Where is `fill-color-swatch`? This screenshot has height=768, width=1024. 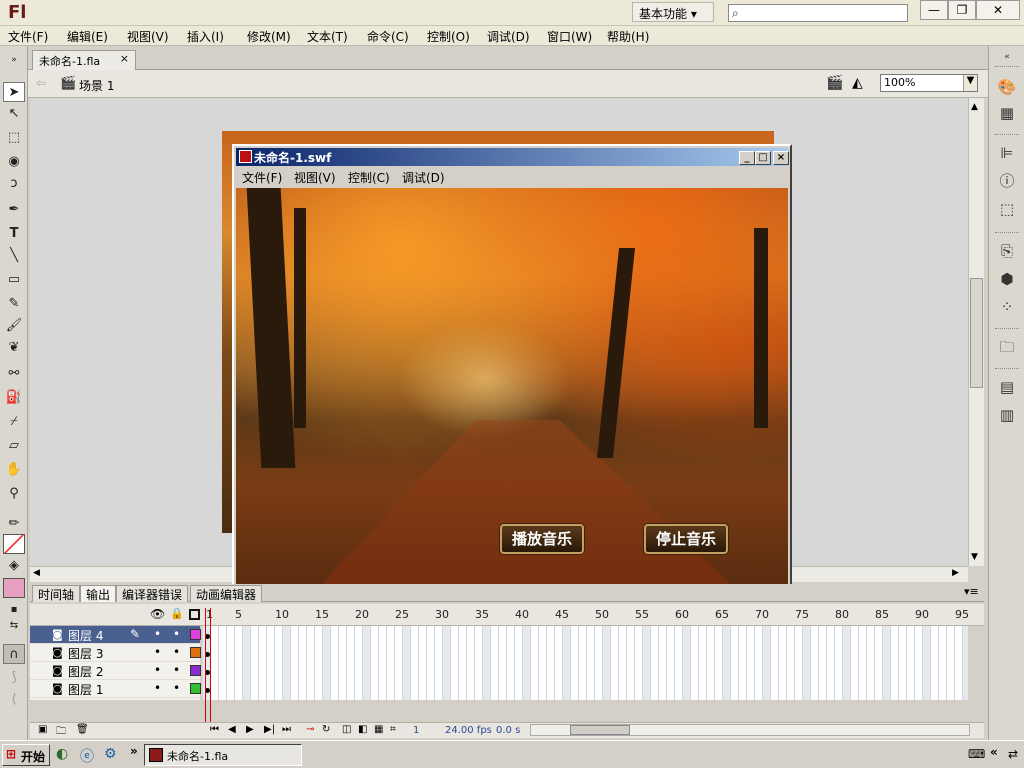 fill-color-swatch is located at coordinates (14, 588).